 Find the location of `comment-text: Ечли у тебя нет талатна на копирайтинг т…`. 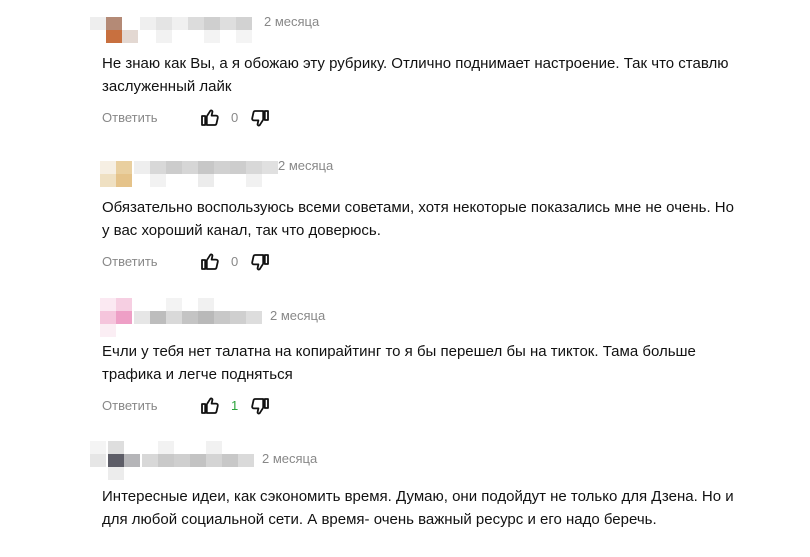

comment-text: Ечли у тебя нет талатна на копирайтинг т… is located at coordinates (399, 363).